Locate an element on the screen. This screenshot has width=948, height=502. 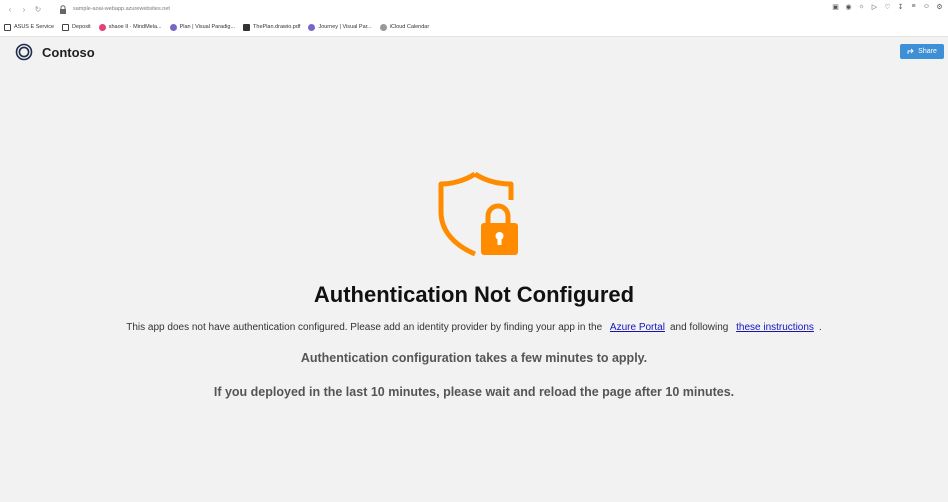
description-middle: and following is located at coordinates (699, 327).